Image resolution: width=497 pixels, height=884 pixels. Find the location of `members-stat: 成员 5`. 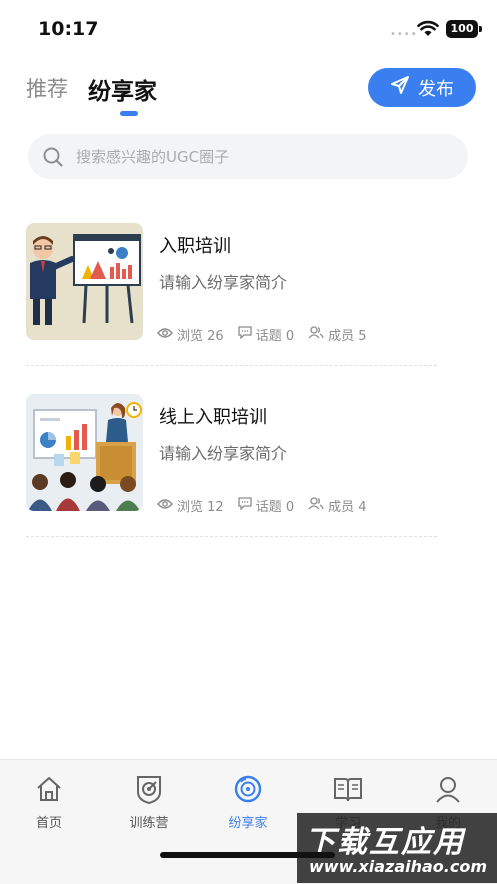

members-stat: 成员 5 is located at coordinates (337, 334).